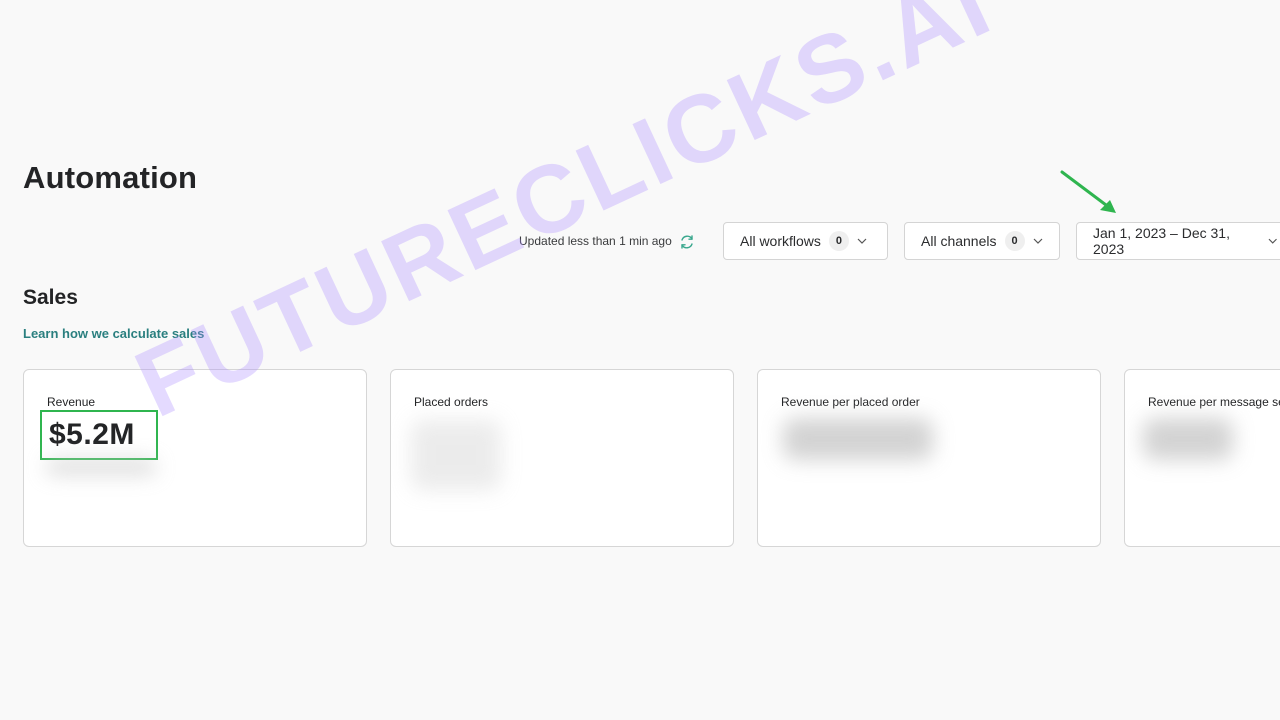 This screenshot has width=1280, height=720. What do you see at coordinates (1014, 241) in the screenshot?
I see `channels-count-badge: 0` at bounding box center [1014, 241].